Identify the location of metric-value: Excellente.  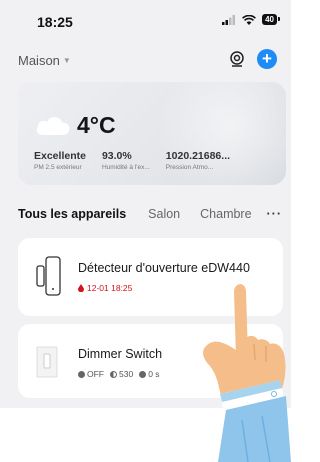
(60, 156).